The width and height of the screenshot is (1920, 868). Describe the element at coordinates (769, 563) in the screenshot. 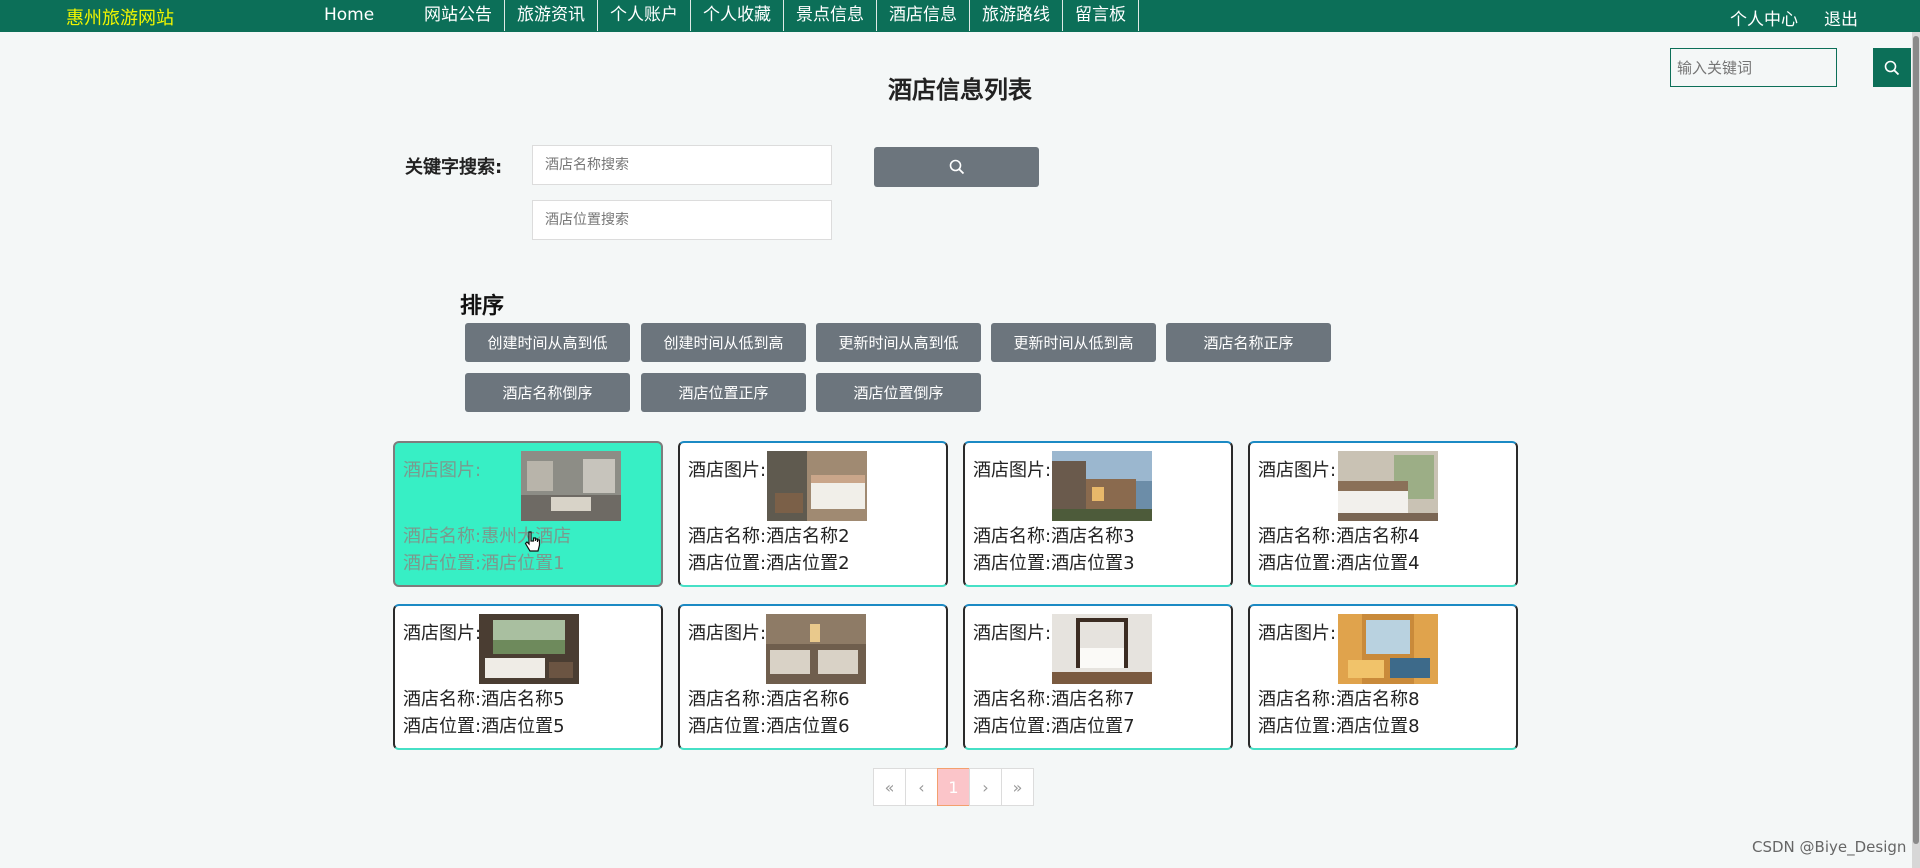

I see `hotel-location: 酒店位置:酒店位置2` at that location.